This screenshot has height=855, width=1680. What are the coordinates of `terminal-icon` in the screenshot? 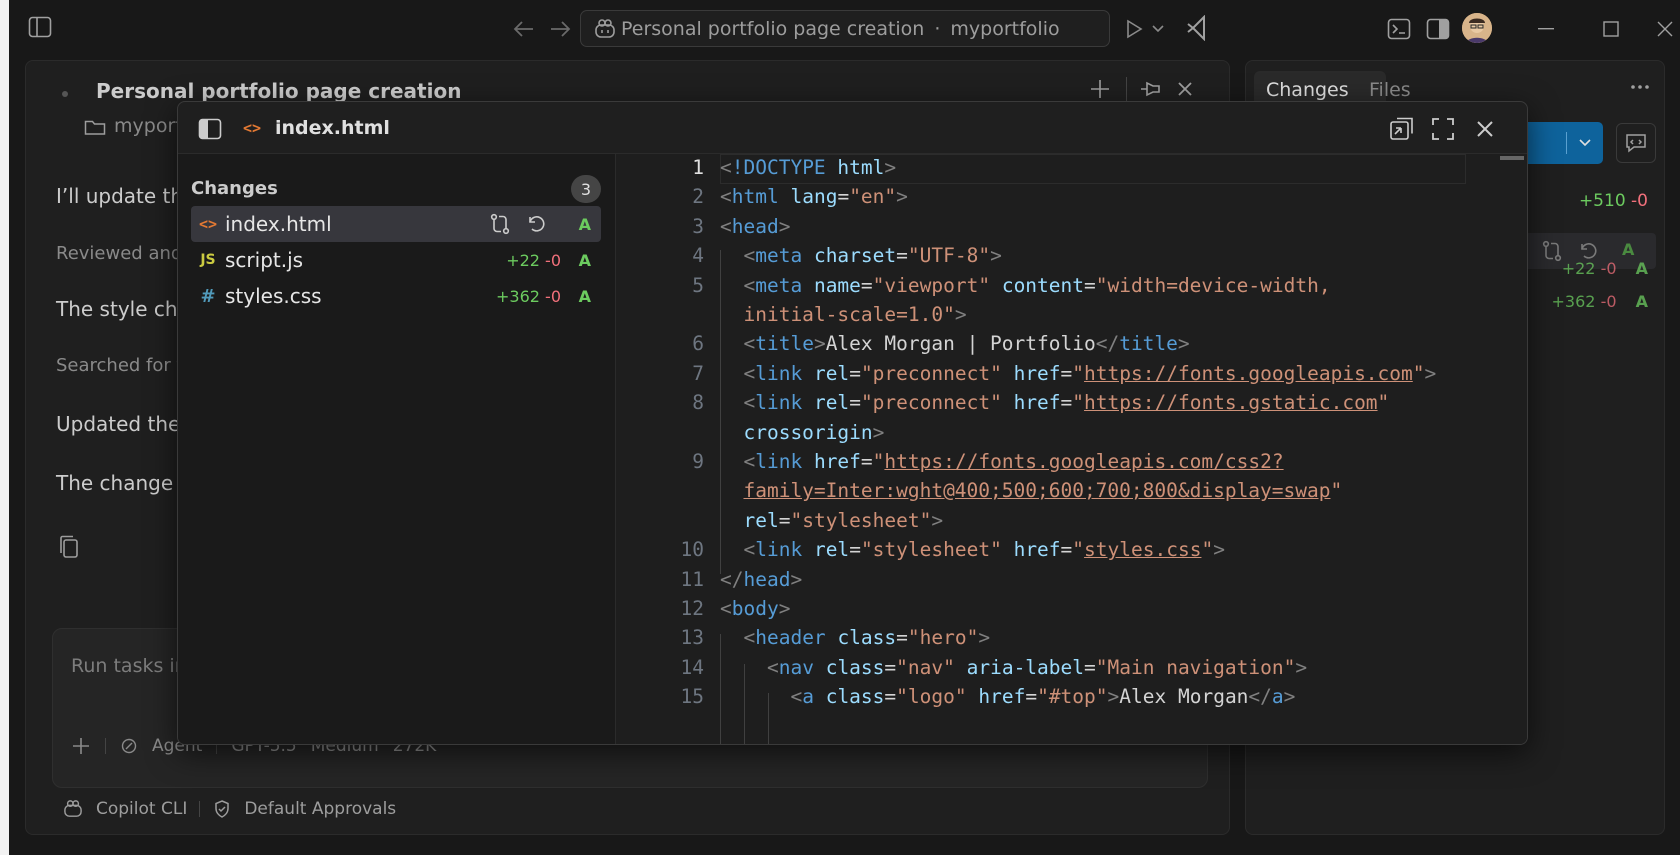 It's located at (1399, 29).